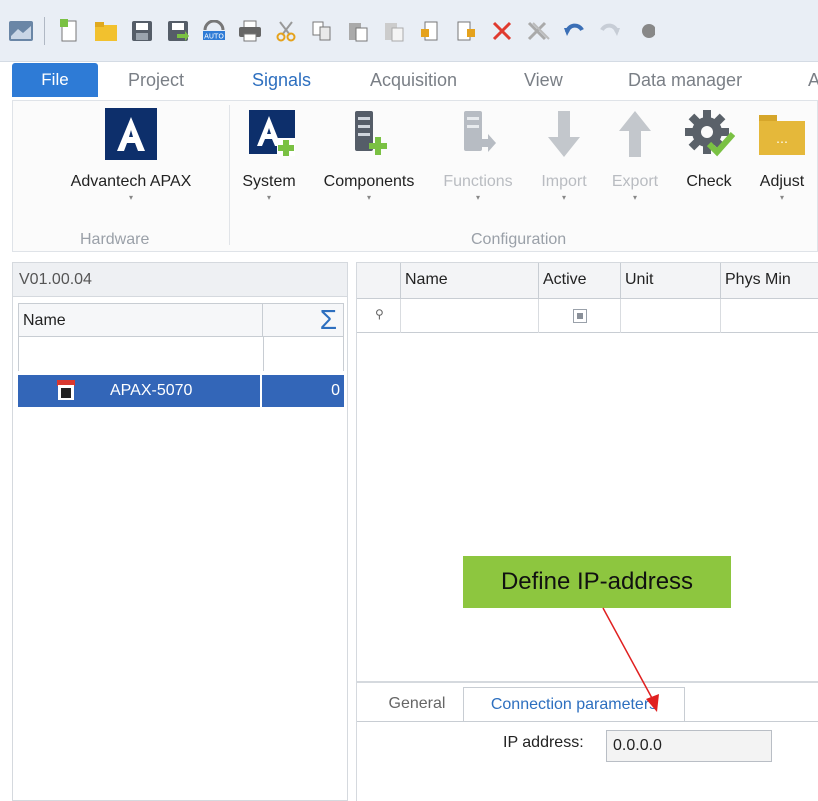  I want to click on tree-row-apax-5070: APAX-5070 0, so click(181, 391).